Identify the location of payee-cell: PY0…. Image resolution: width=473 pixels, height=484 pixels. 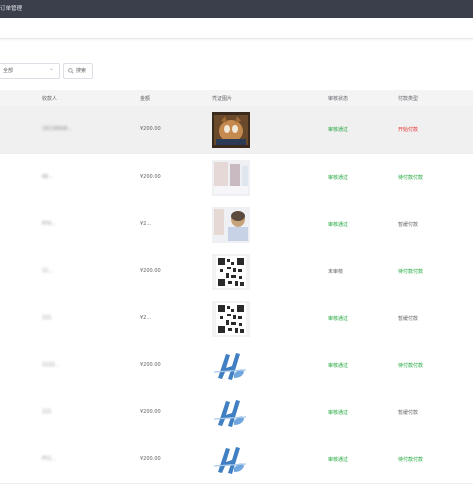
(49, 224).